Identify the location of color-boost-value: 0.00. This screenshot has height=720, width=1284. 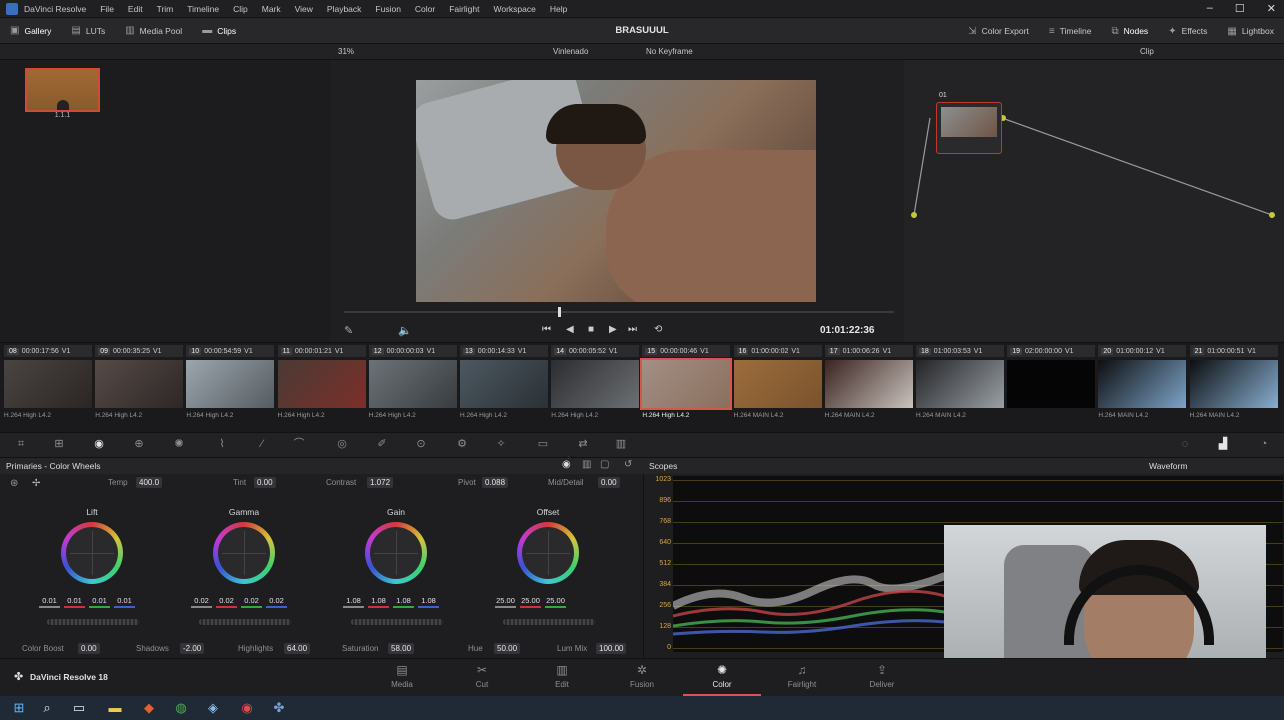
(89, 648).